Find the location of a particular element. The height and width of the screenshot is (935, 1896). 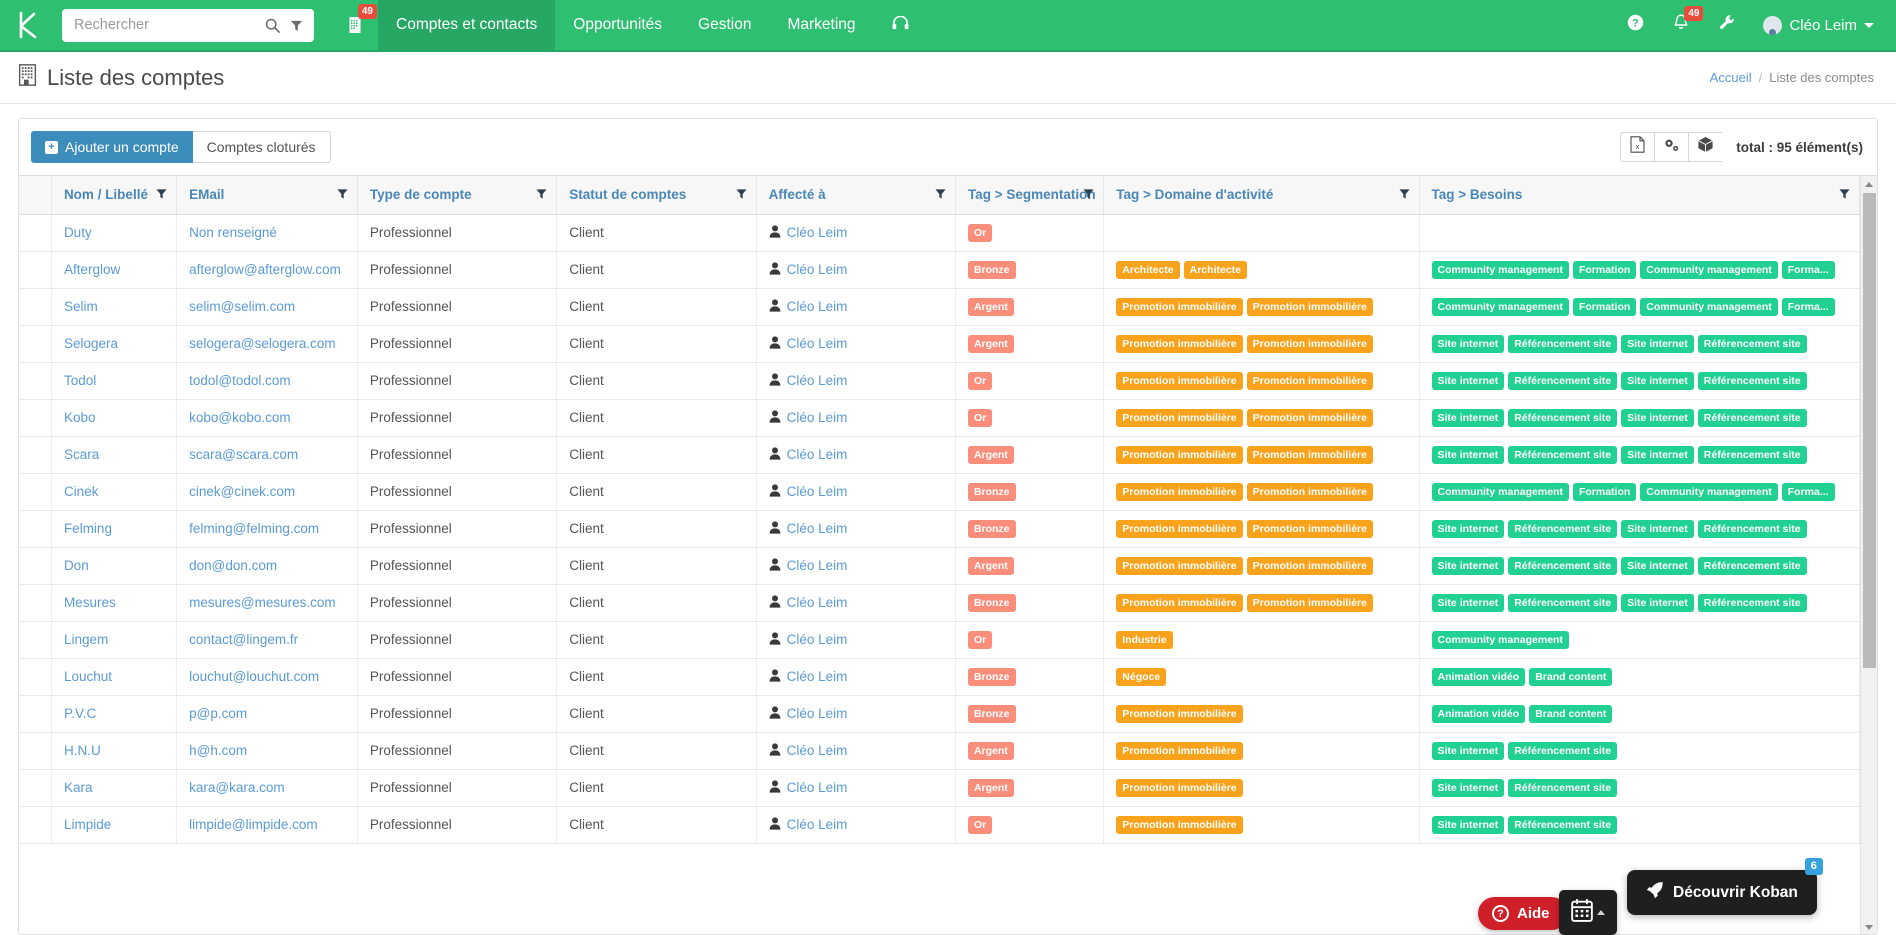

cell-email-text: felming@felming.com is located at coordinates (254, 528).